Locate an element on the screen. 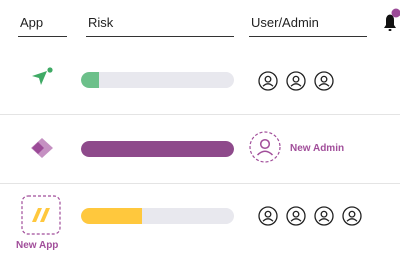  slash-app-icon is located at coordinates (41, 215).